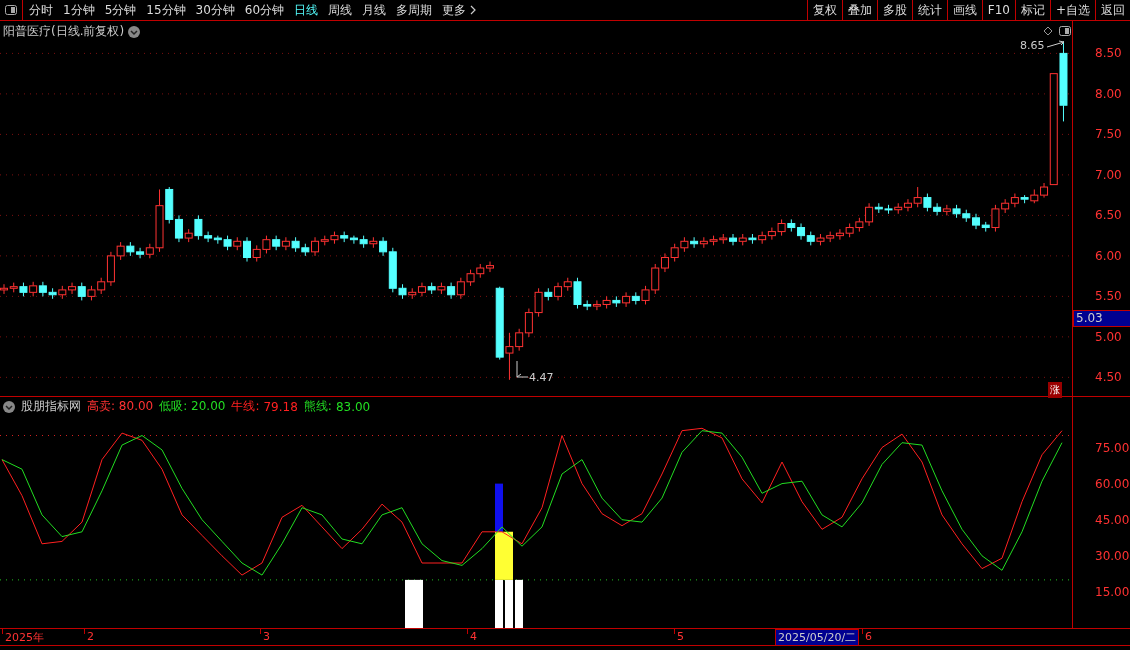 This screenshot has width=1130, height=650. Describe the element at coordinates (1112, 519) in the screenshot. I see `axis-label: 45.00` at that location.